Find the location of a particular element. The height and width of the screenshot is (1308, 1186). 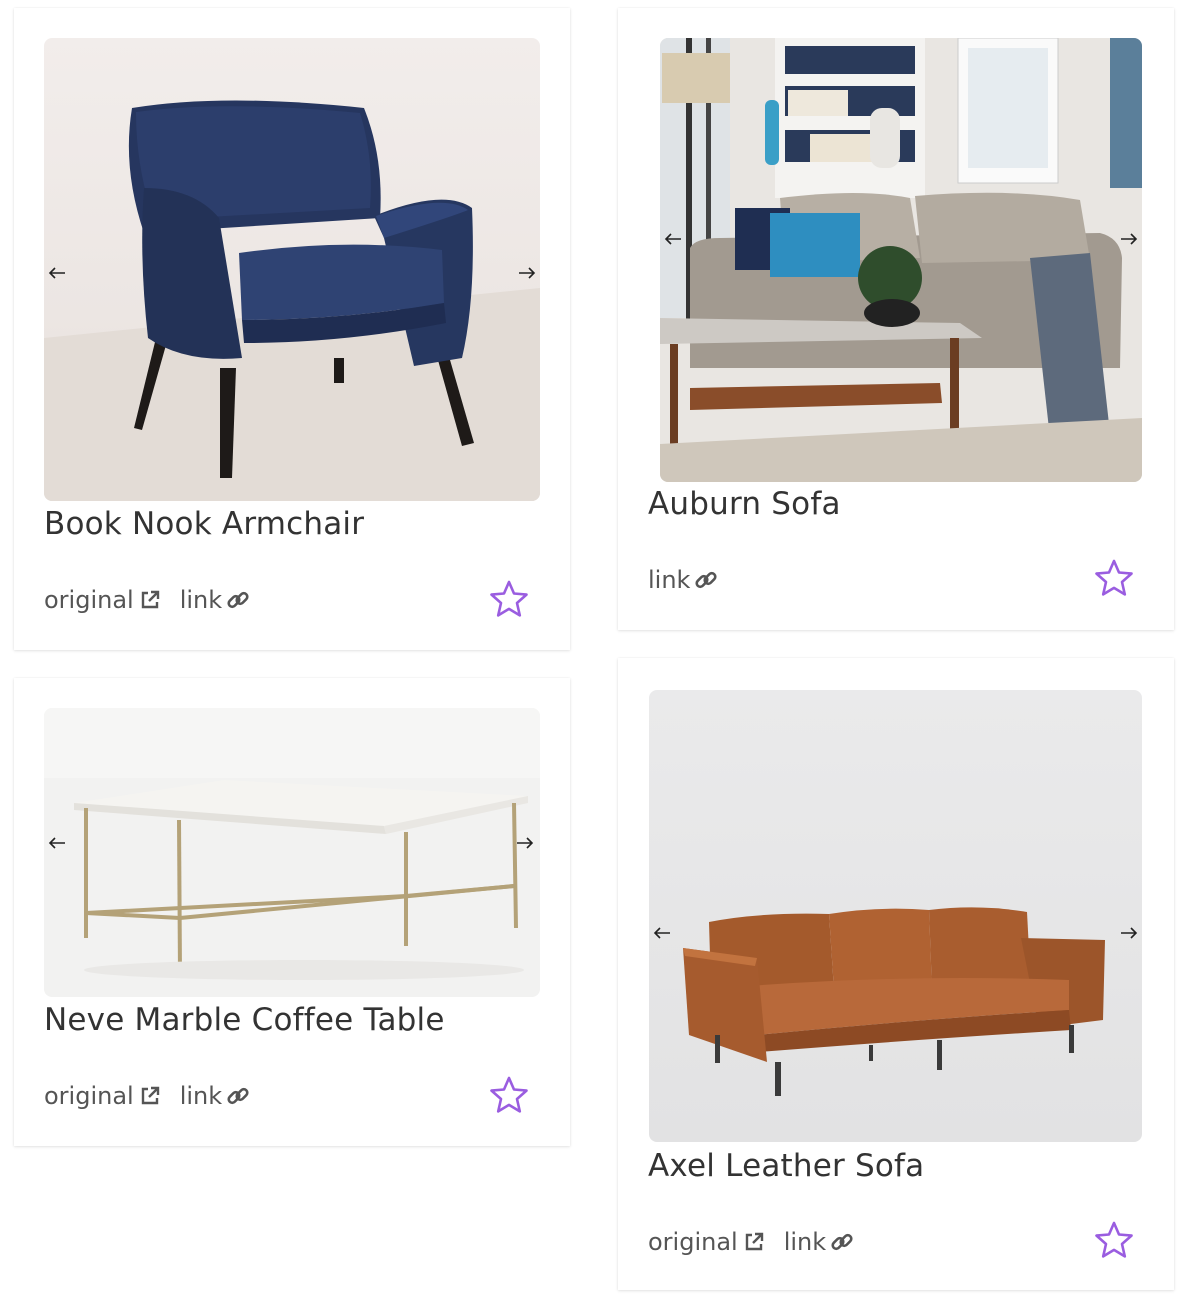

product-links: link is located at coordinates (692, 580).